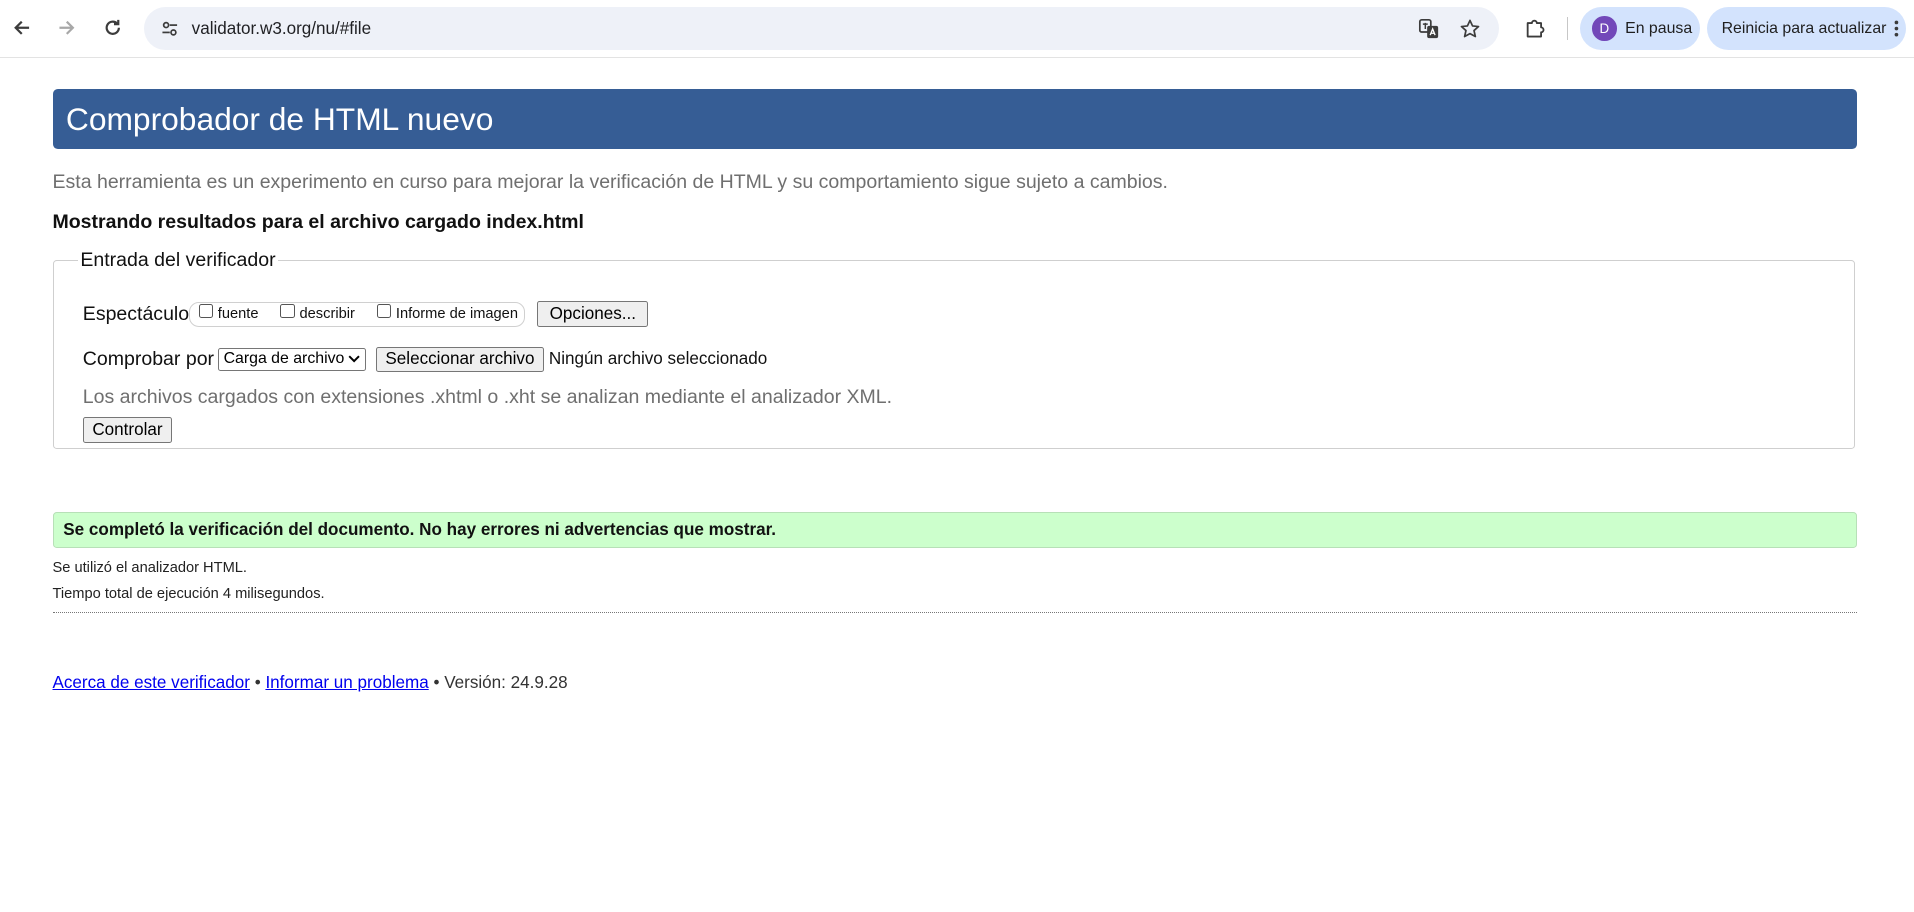 This screenshot has width=1914, height=912. What do you see at coordinates (1428, 28) in the screenshot?
I see `translate-icon` at bounding box center [1428, 28].